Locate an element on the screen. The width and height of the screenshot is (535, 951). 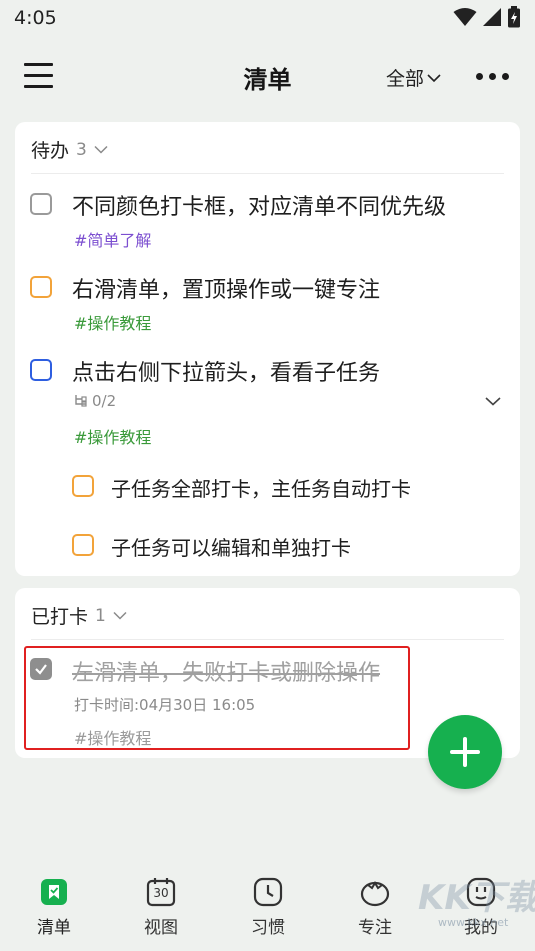
filter-label: 全部 is located at coordinates (405, 79).